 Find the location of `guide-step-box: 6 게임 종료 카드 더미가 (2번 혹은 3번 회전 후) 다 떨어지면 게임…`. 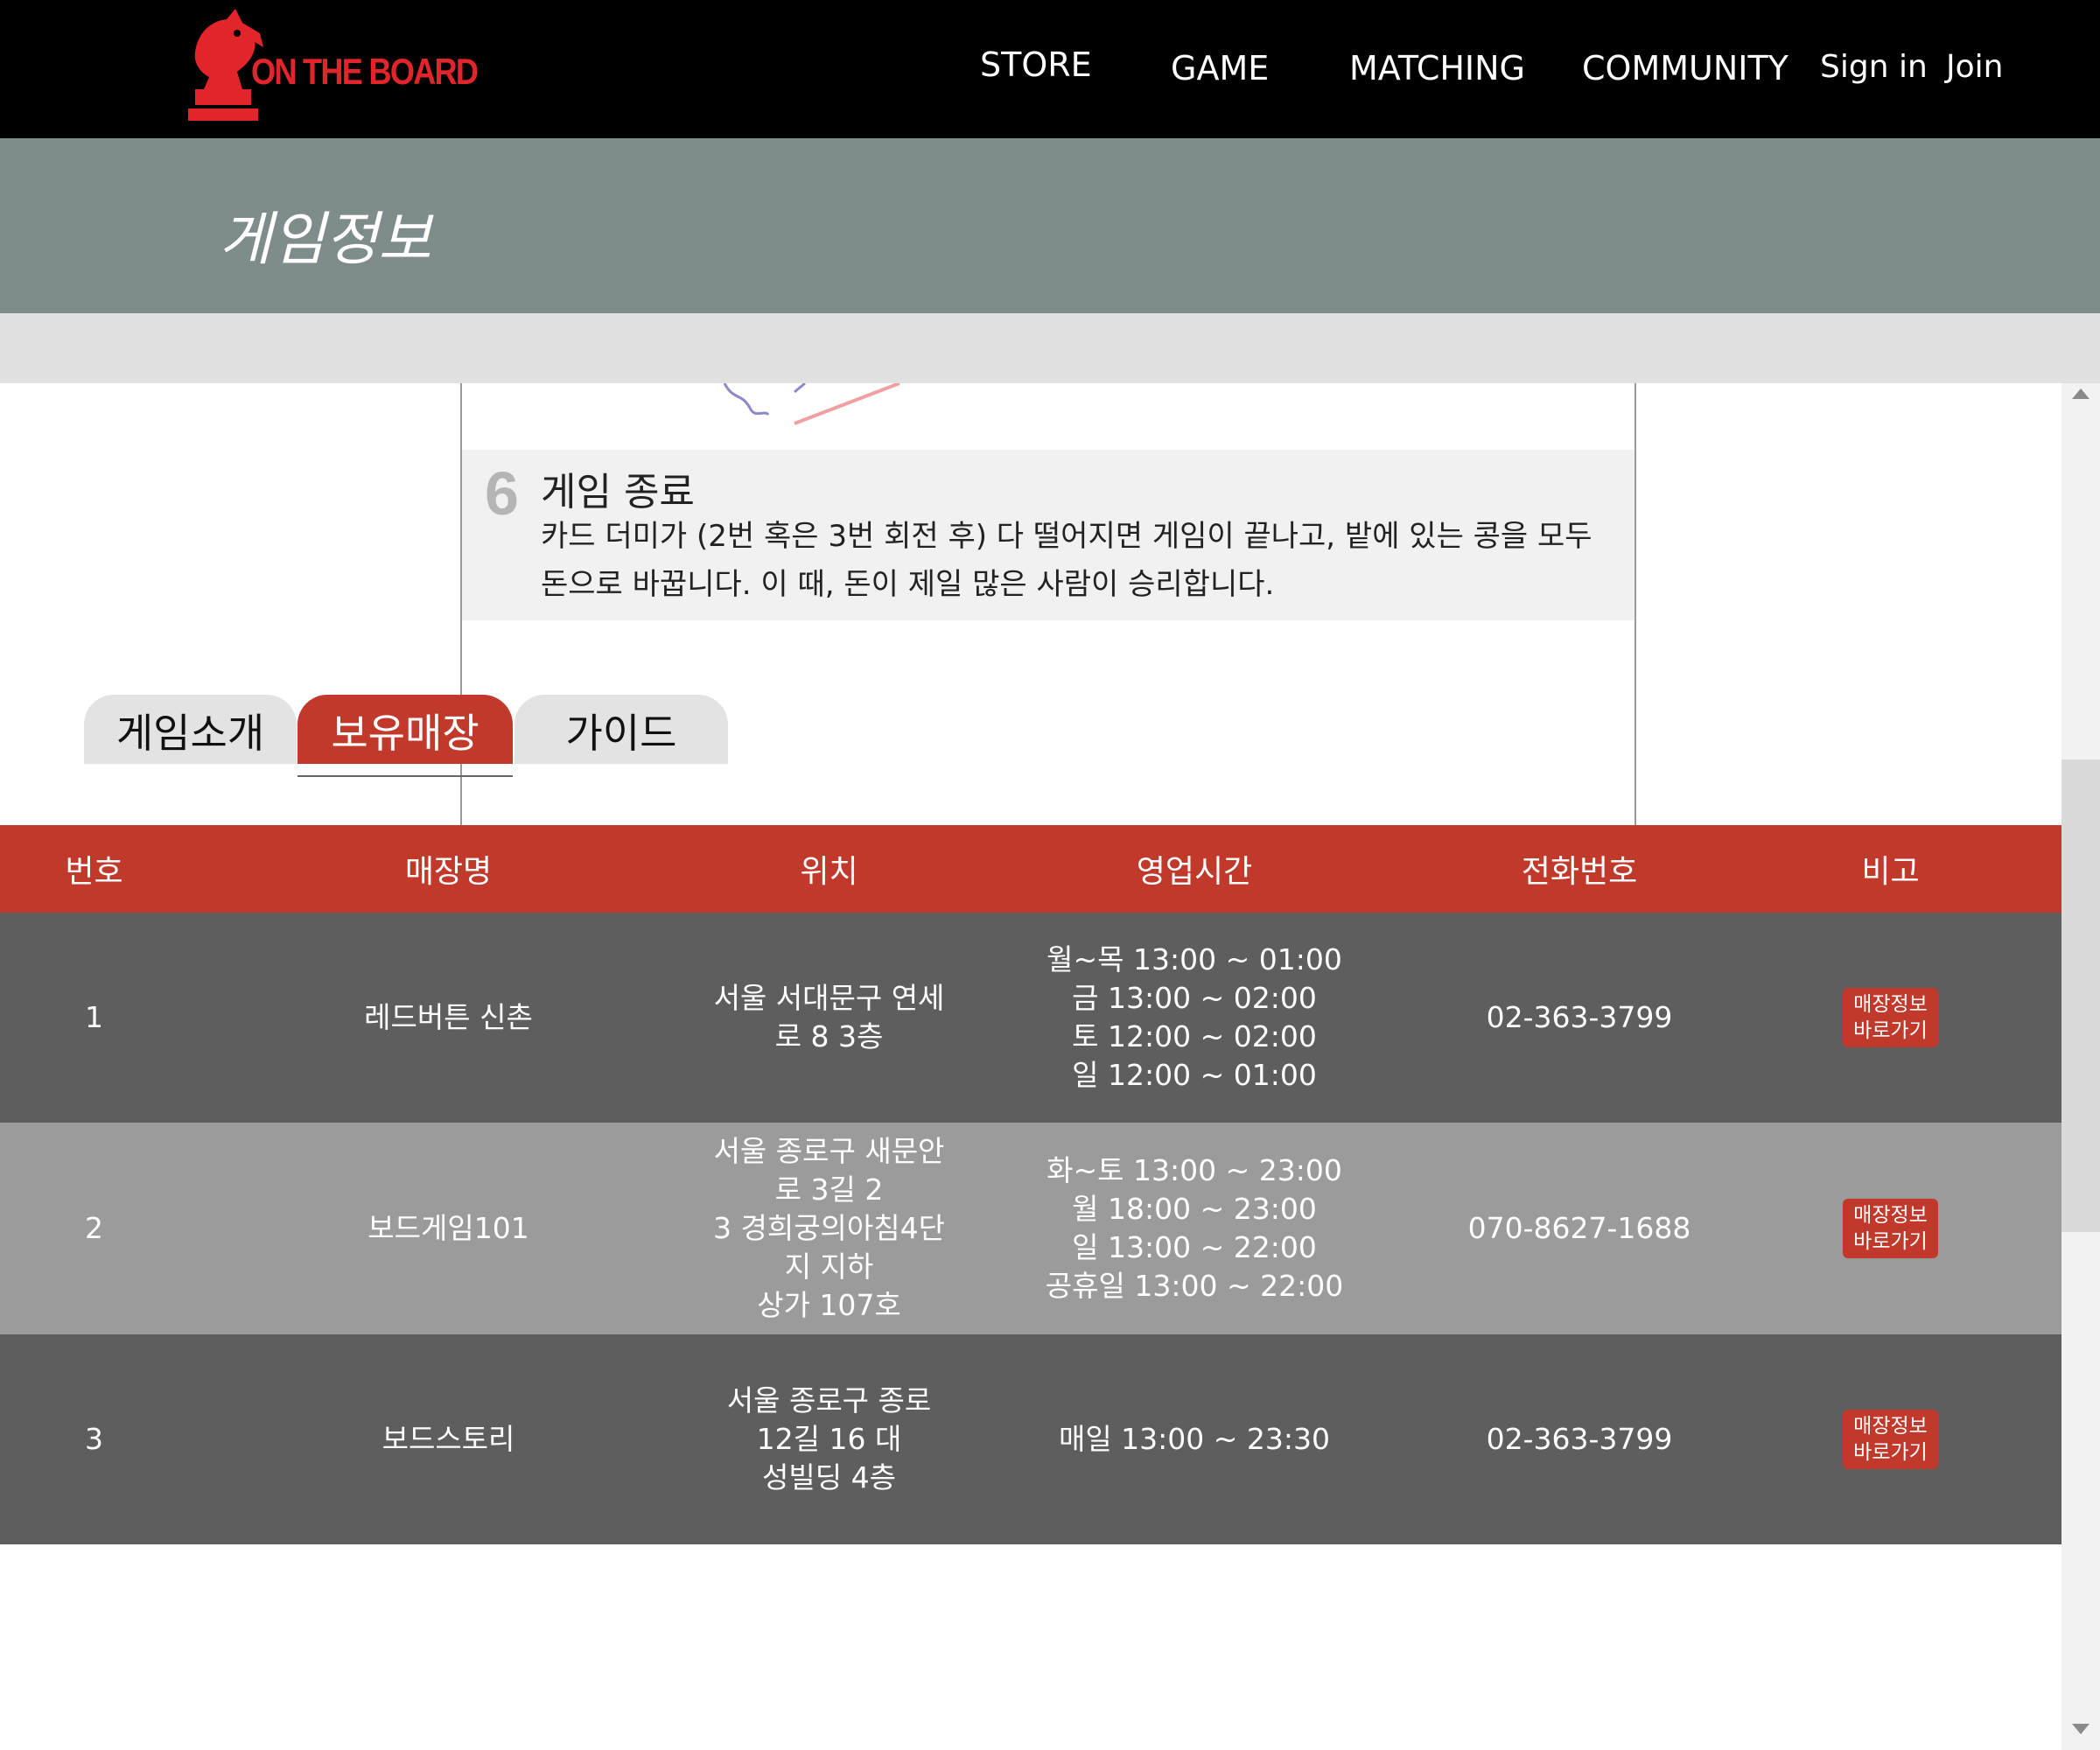

guide-step-box: 6 게임 종료 카드 더미가 (2번 혹은 3번 회전 후) 다 떨어지면 게임… is located at coordinates (1048, 535).